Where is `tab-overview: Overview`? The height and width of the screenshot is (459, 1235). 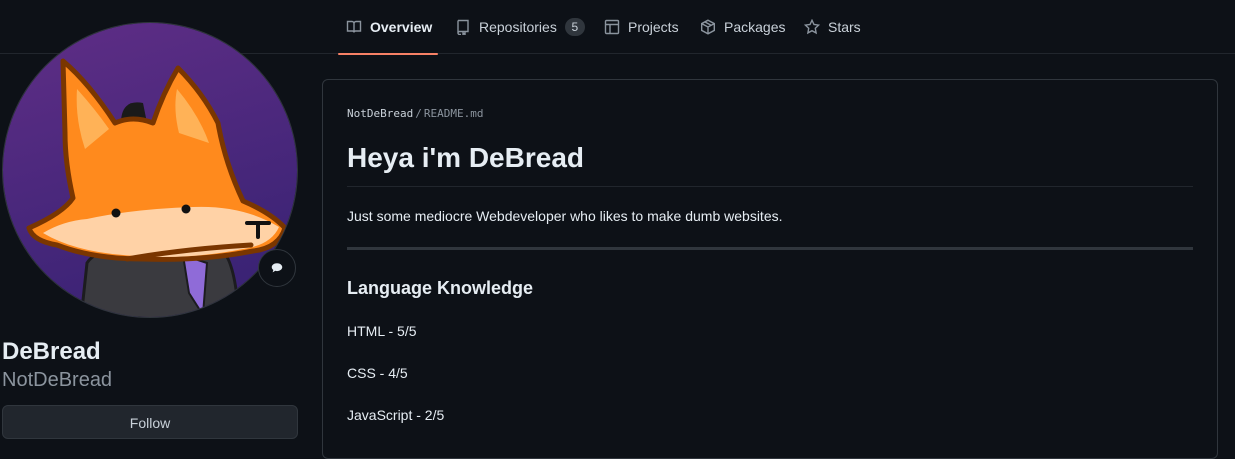
tab-overview: Overview is located at coordinates (388, 27).